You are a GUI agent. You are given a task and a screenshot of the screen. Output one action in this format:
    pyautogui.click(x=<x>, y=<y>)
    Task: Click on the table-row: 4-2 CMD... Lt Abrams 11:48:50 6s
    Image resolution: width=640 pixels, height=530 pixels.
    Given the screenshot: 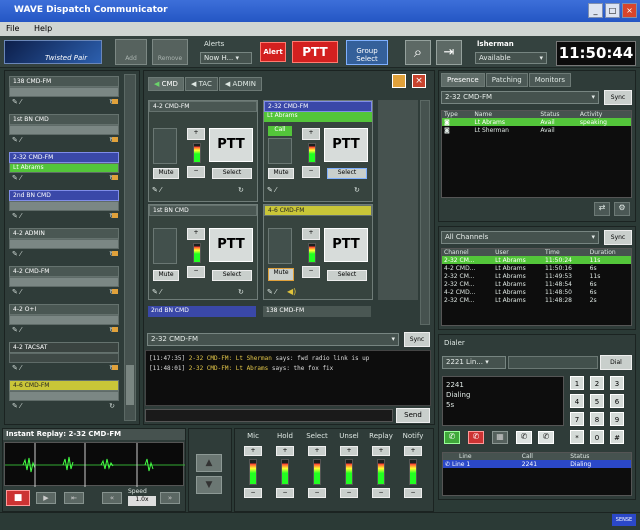 What is the action you would take?
    pyautogui.click(x=536, y=292)
    